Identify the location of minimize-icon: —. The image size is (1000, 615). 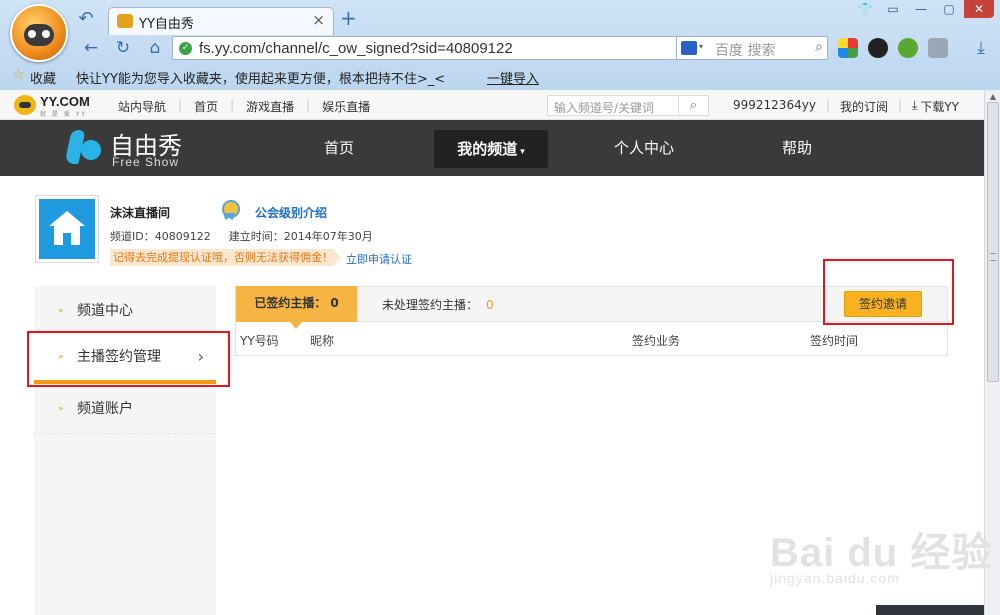
(921, 9).